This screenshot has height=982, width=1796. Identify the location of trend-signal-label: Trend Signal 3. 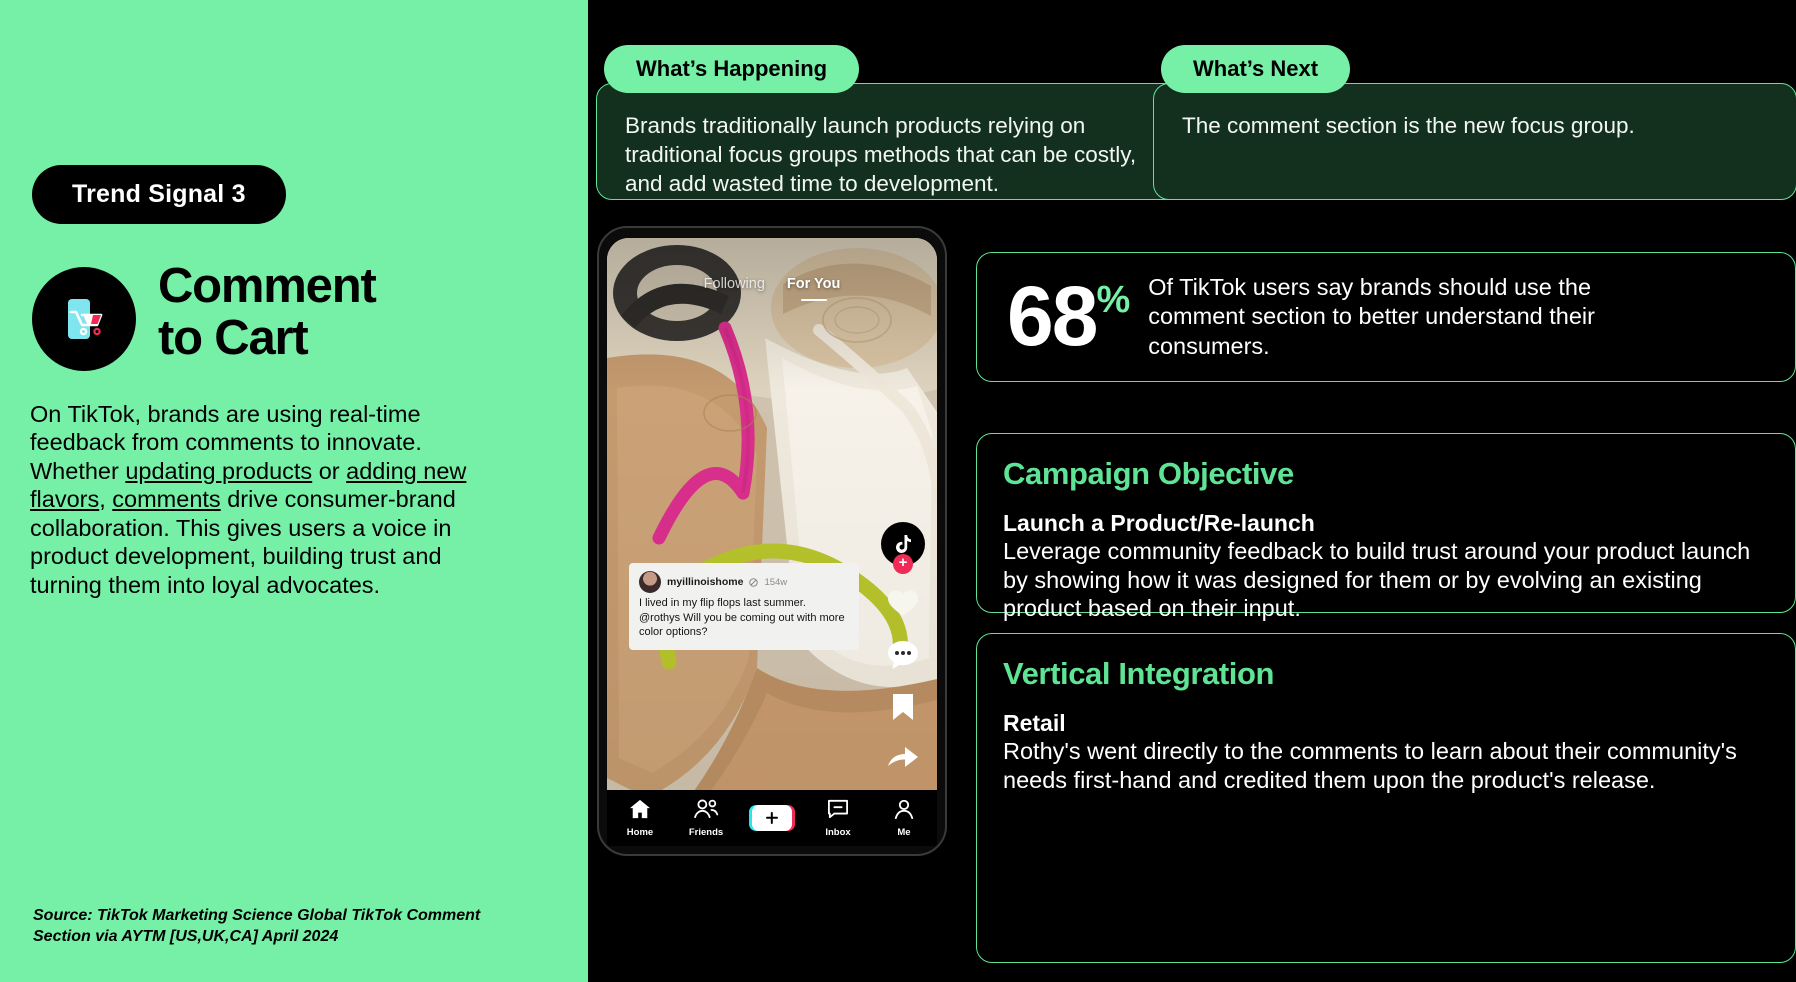
(159, 194).